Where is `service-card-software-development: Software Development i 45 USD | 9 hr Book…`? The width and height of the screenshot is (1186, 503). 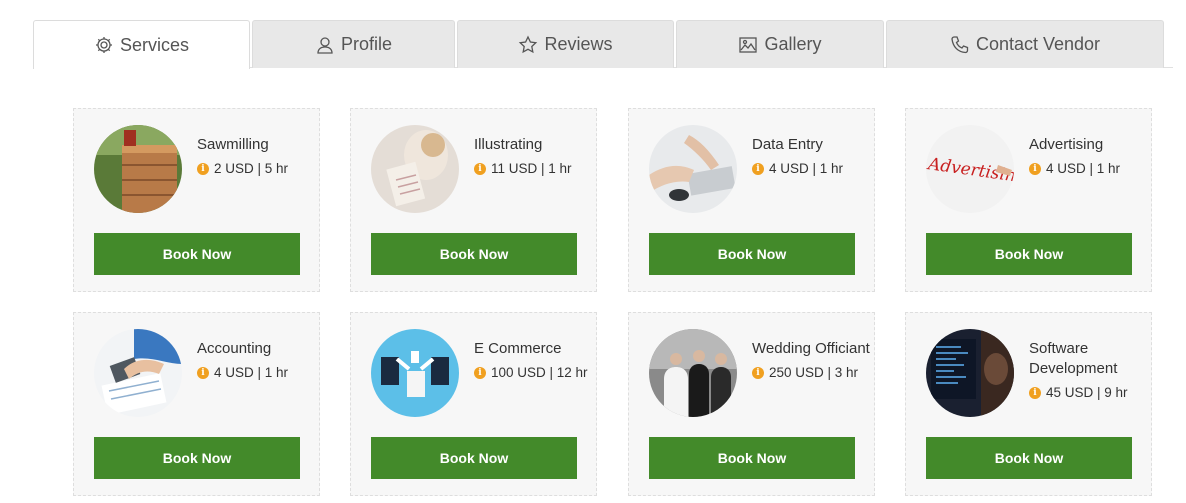 service-card-software-development: Software Development i 45 USD | 9 hr Book… is located at coordinates (1028, 404).